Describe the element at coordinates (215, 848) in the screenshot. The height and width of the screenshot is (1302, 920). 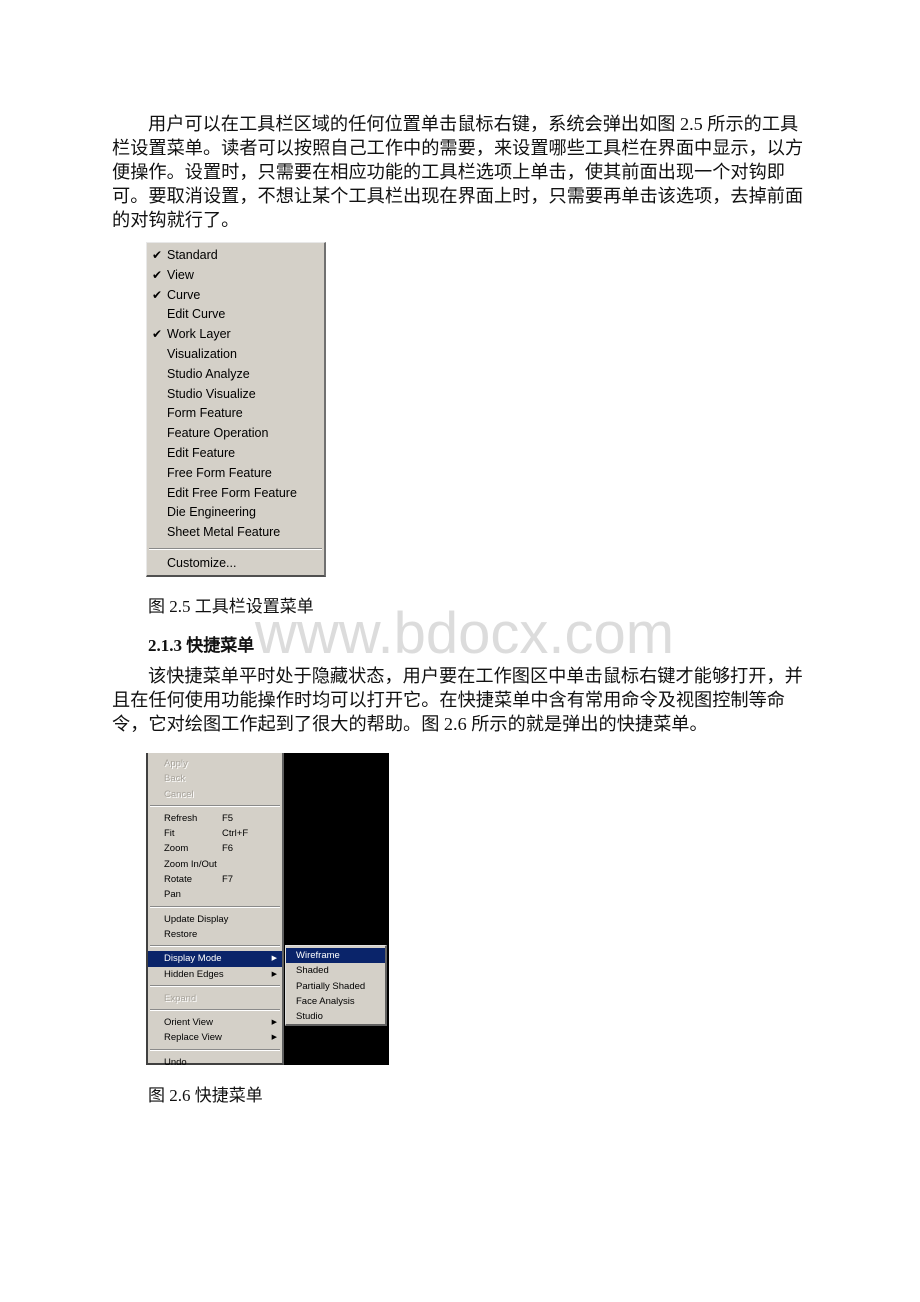
I see `shortcut-menu-item: Zoom F6` at that location.